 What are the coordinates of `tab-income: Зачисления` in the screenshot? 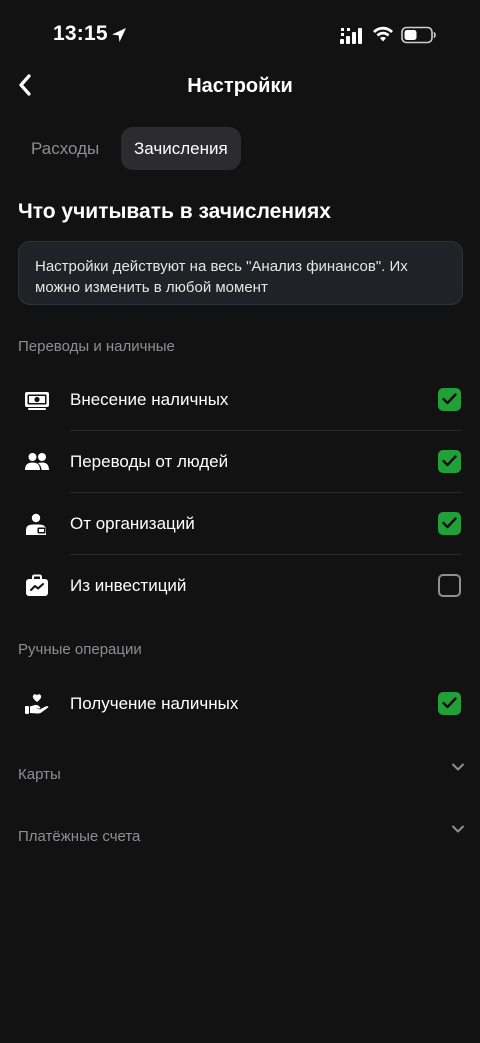 It's located at (181, 148).